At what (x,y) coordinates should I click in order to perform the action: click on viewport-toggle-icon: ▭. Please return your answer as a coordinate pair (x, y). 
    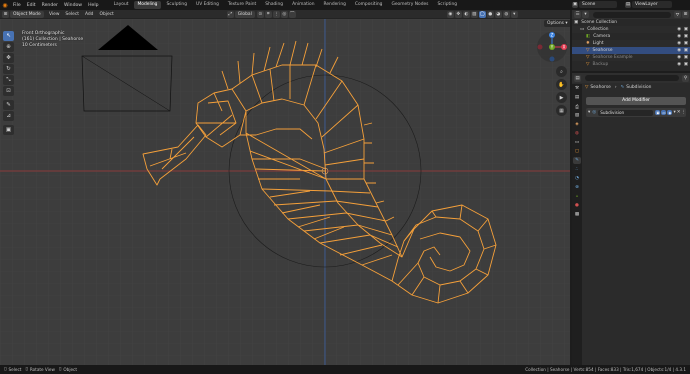
    Looking at the image, I should click on (664, 112).